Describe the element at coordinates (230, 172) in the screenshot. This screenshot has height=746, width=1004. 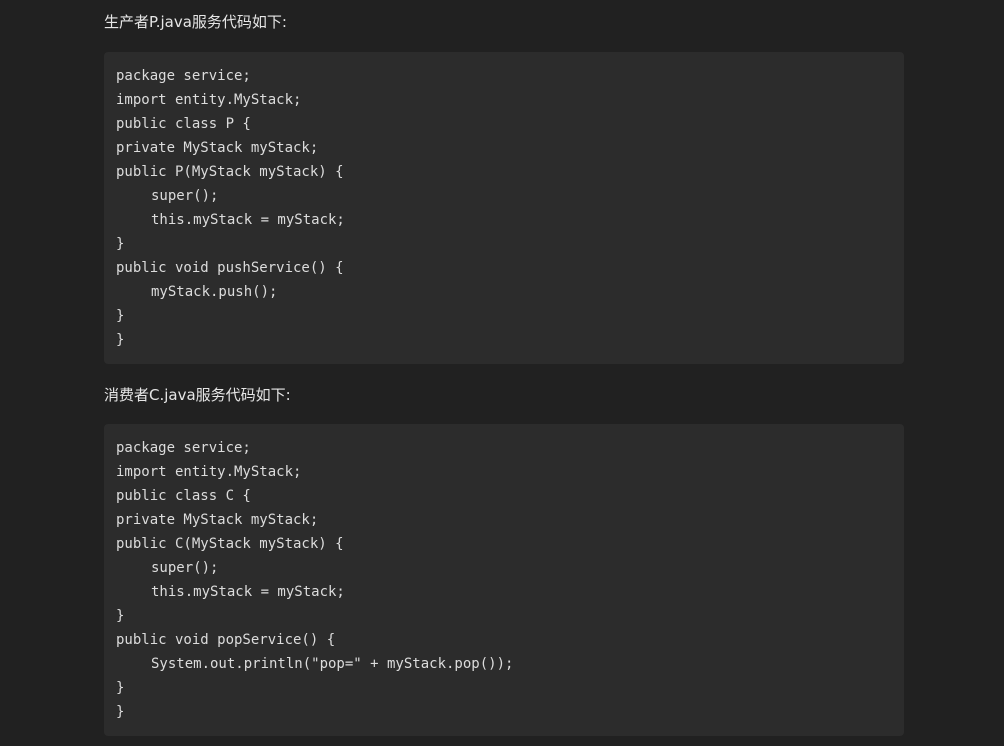
I see `code-line: public P(MyStack myStack) {` at that location.